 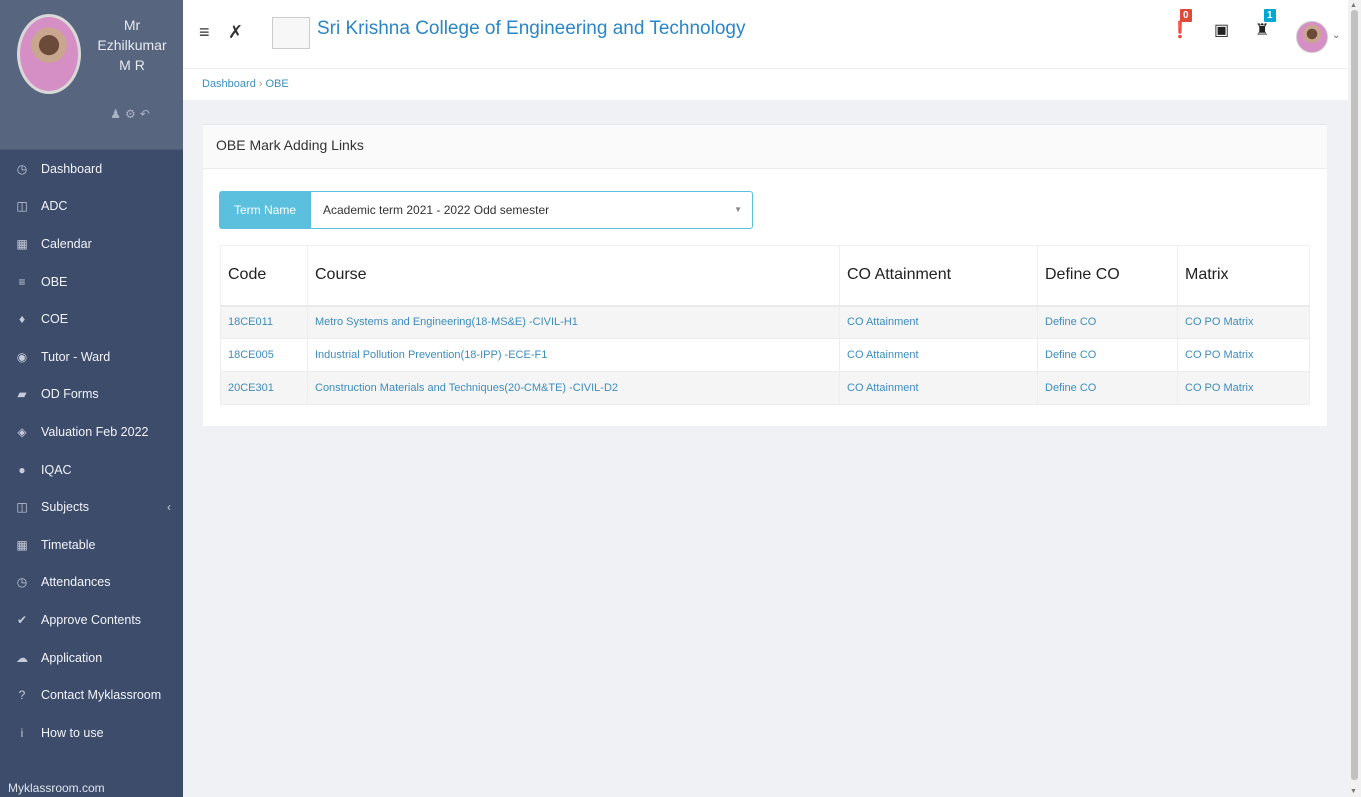 I want to click on sidebar-item-label: OBE, so click(x=54, y=281).